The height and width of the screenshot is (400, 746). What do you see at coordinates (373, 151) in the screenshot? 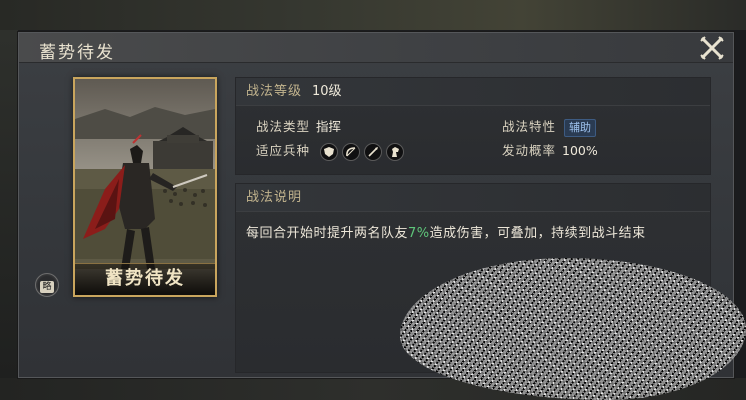
I see `spear-icon` at bounding box center [373, 151].